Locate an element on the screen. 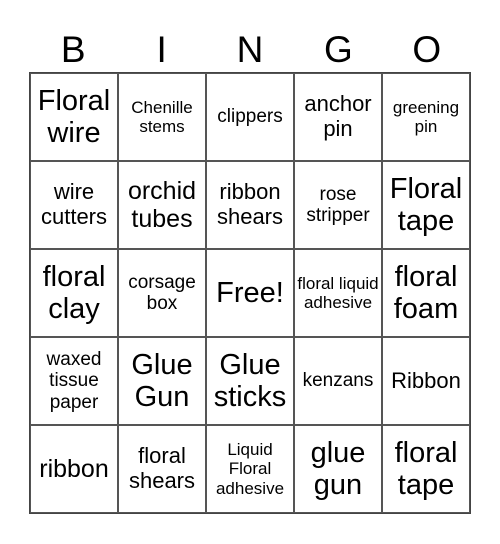 The width and height of the screenshot is (500, 544). header-letter-i: I is located at coordinates (161, 49).